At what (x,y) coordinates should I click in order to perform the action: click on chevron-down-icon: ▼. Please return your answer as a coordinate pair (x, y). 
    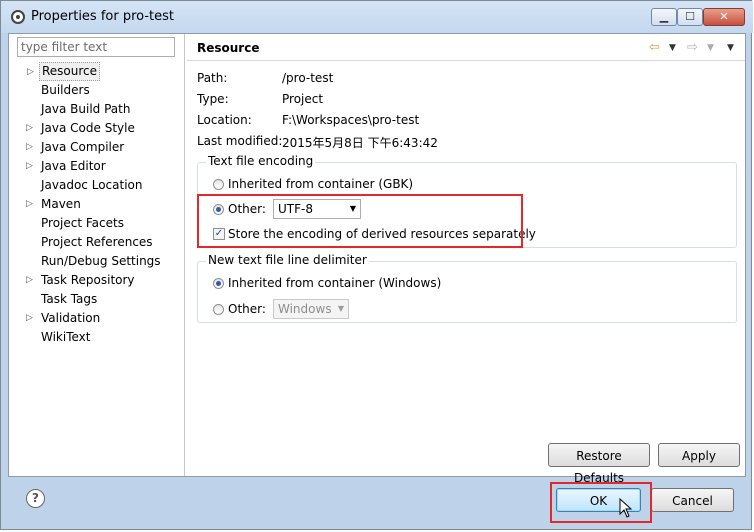
    Looking at the image, I should click on (340, 308).